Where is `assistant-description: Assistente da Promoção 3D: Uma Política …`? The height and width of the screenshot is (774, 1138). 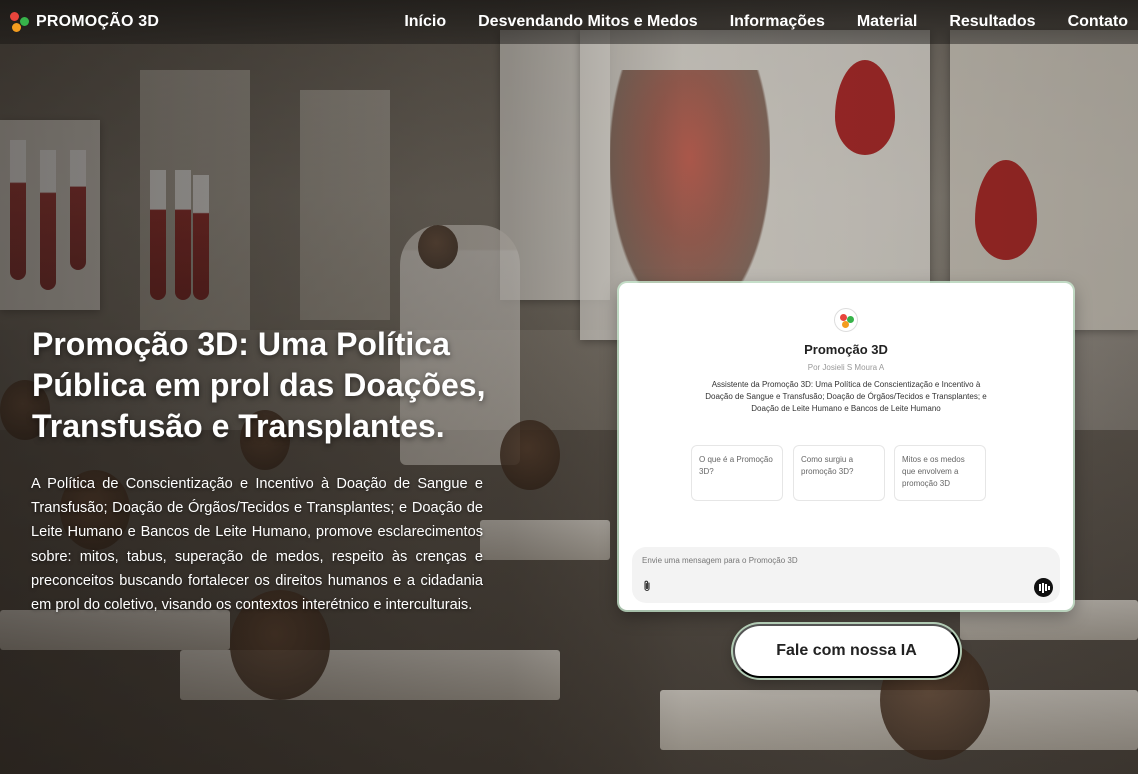 assistant-description: Assistente da Promoção 3D: Uma Política … is located at coordinates (846, 396).